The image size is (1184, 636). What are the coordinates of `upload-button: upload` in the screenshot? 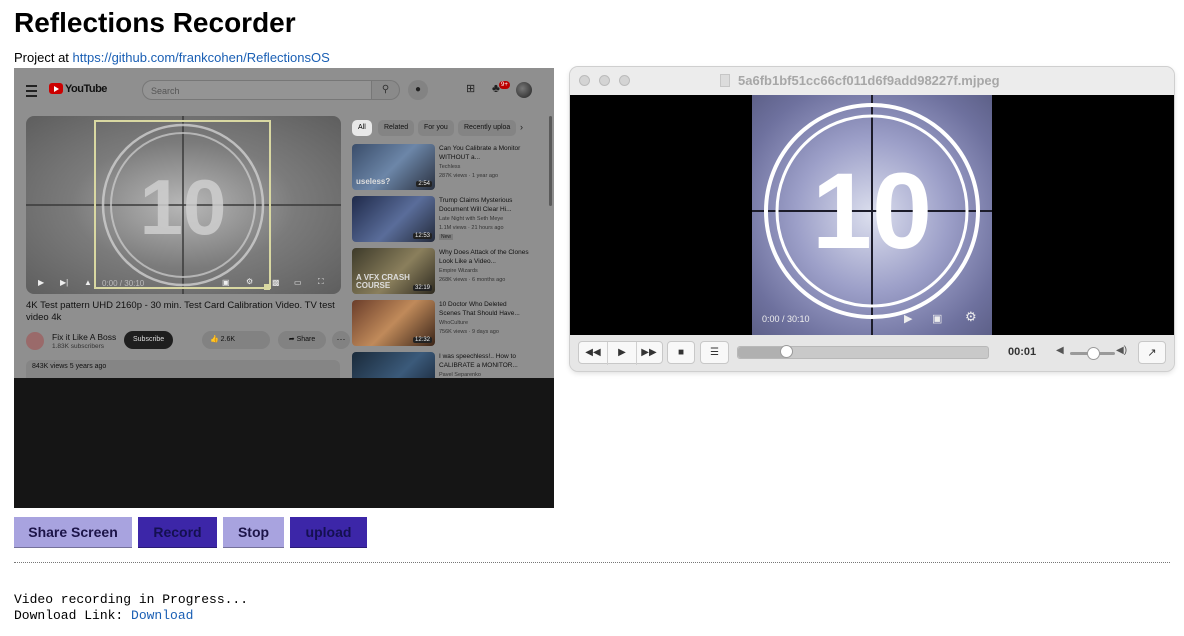 It's located at (328, 532).